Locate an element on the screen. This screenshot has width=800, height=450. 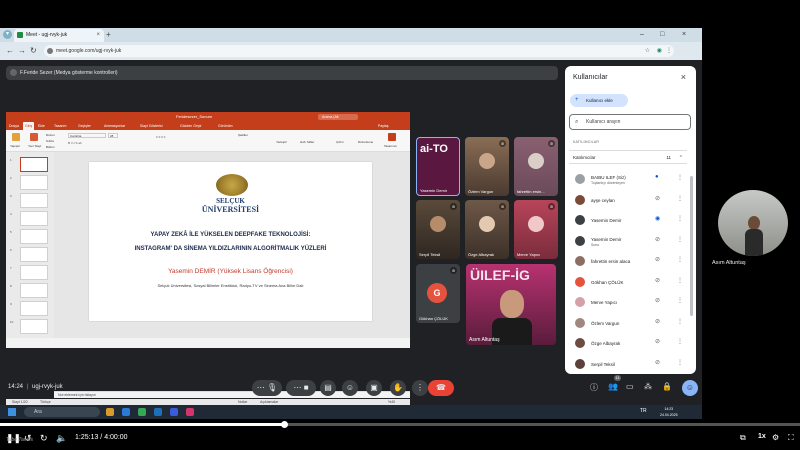
participant-row: Gökhan ÇÖLÜK ⊘ ⋮ is located at coordinates (628, 282).